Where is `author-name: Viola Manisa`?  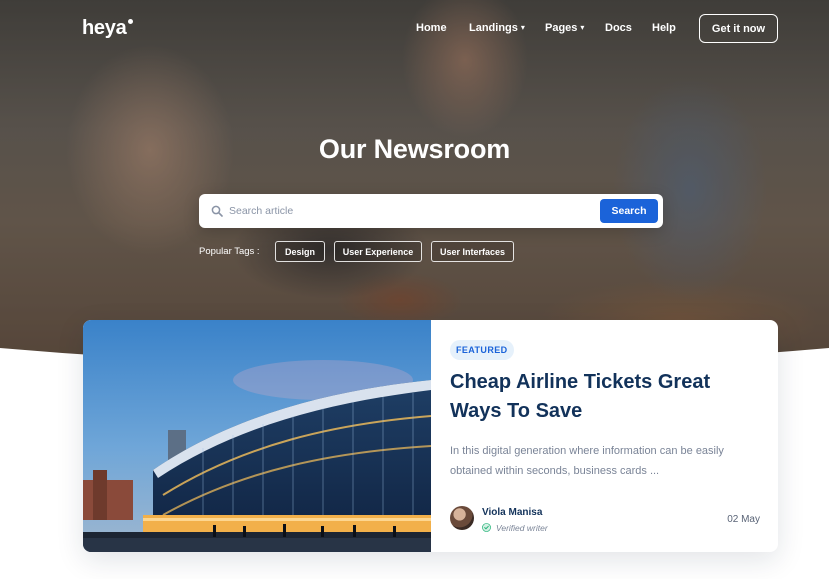 author-name: Viola Manisa is located at coordinates (512, 512).